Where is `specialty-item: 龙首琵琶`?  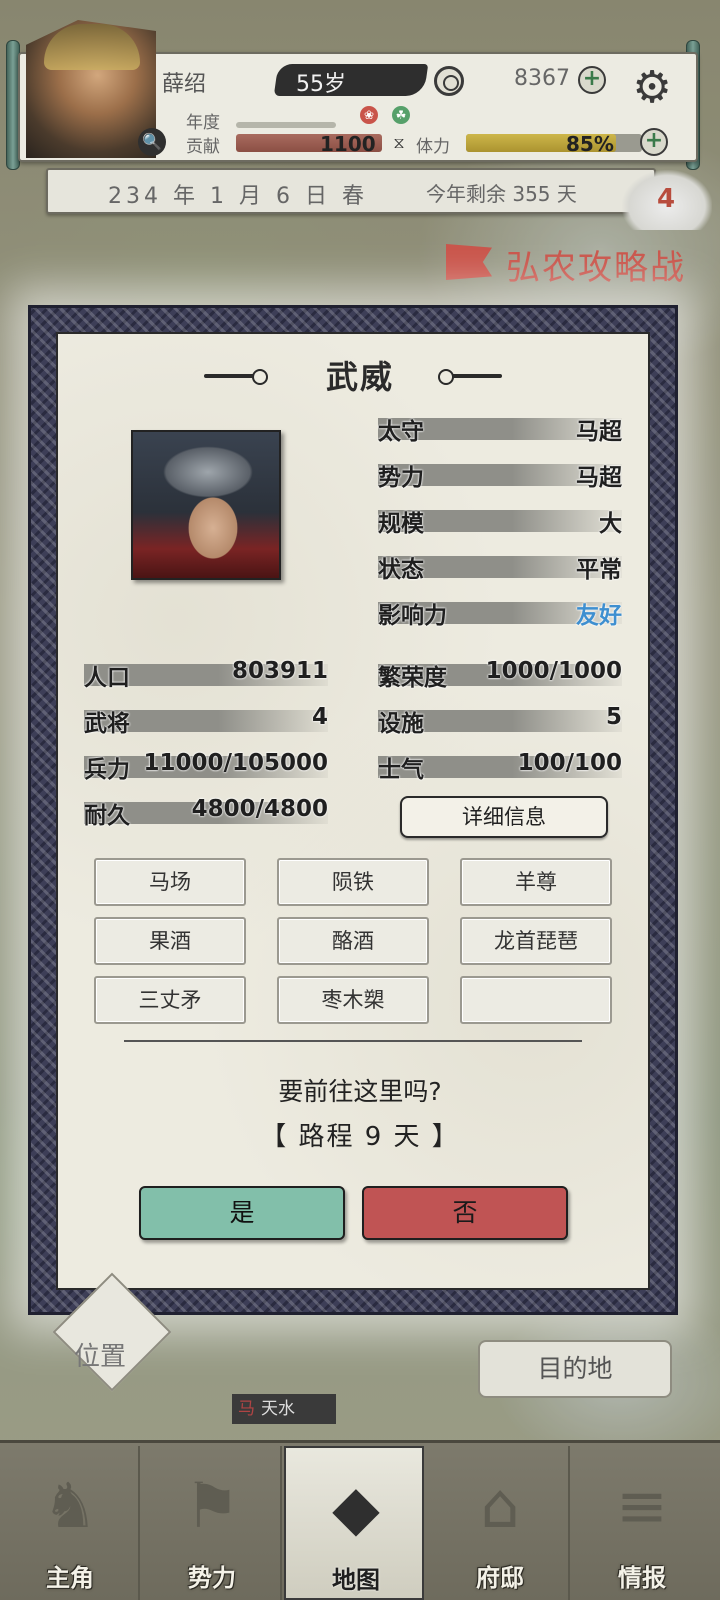 specialty-item: 龙首琵琶 is located at coordinates (536, 941).